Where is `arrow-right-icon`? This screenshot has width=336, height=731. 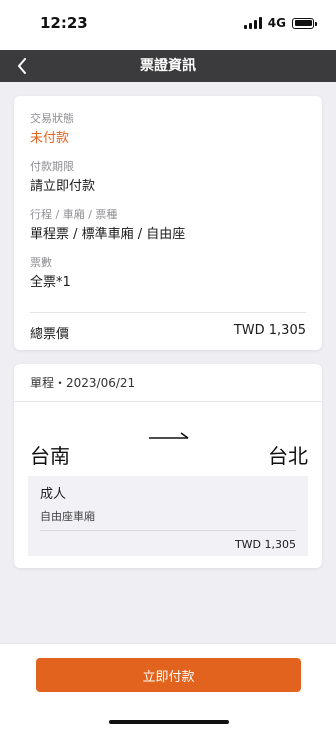
arrow-right-icon is located at coordinates (169, 435).